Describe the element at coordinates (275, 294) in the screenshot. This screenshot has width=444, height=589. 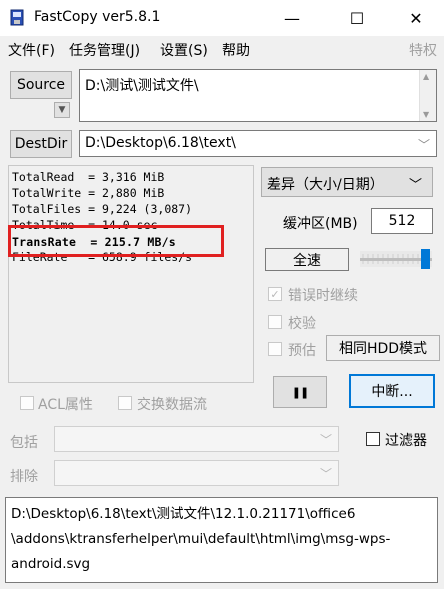
I see `continue-on-error-checkbox: ✓` at that location.